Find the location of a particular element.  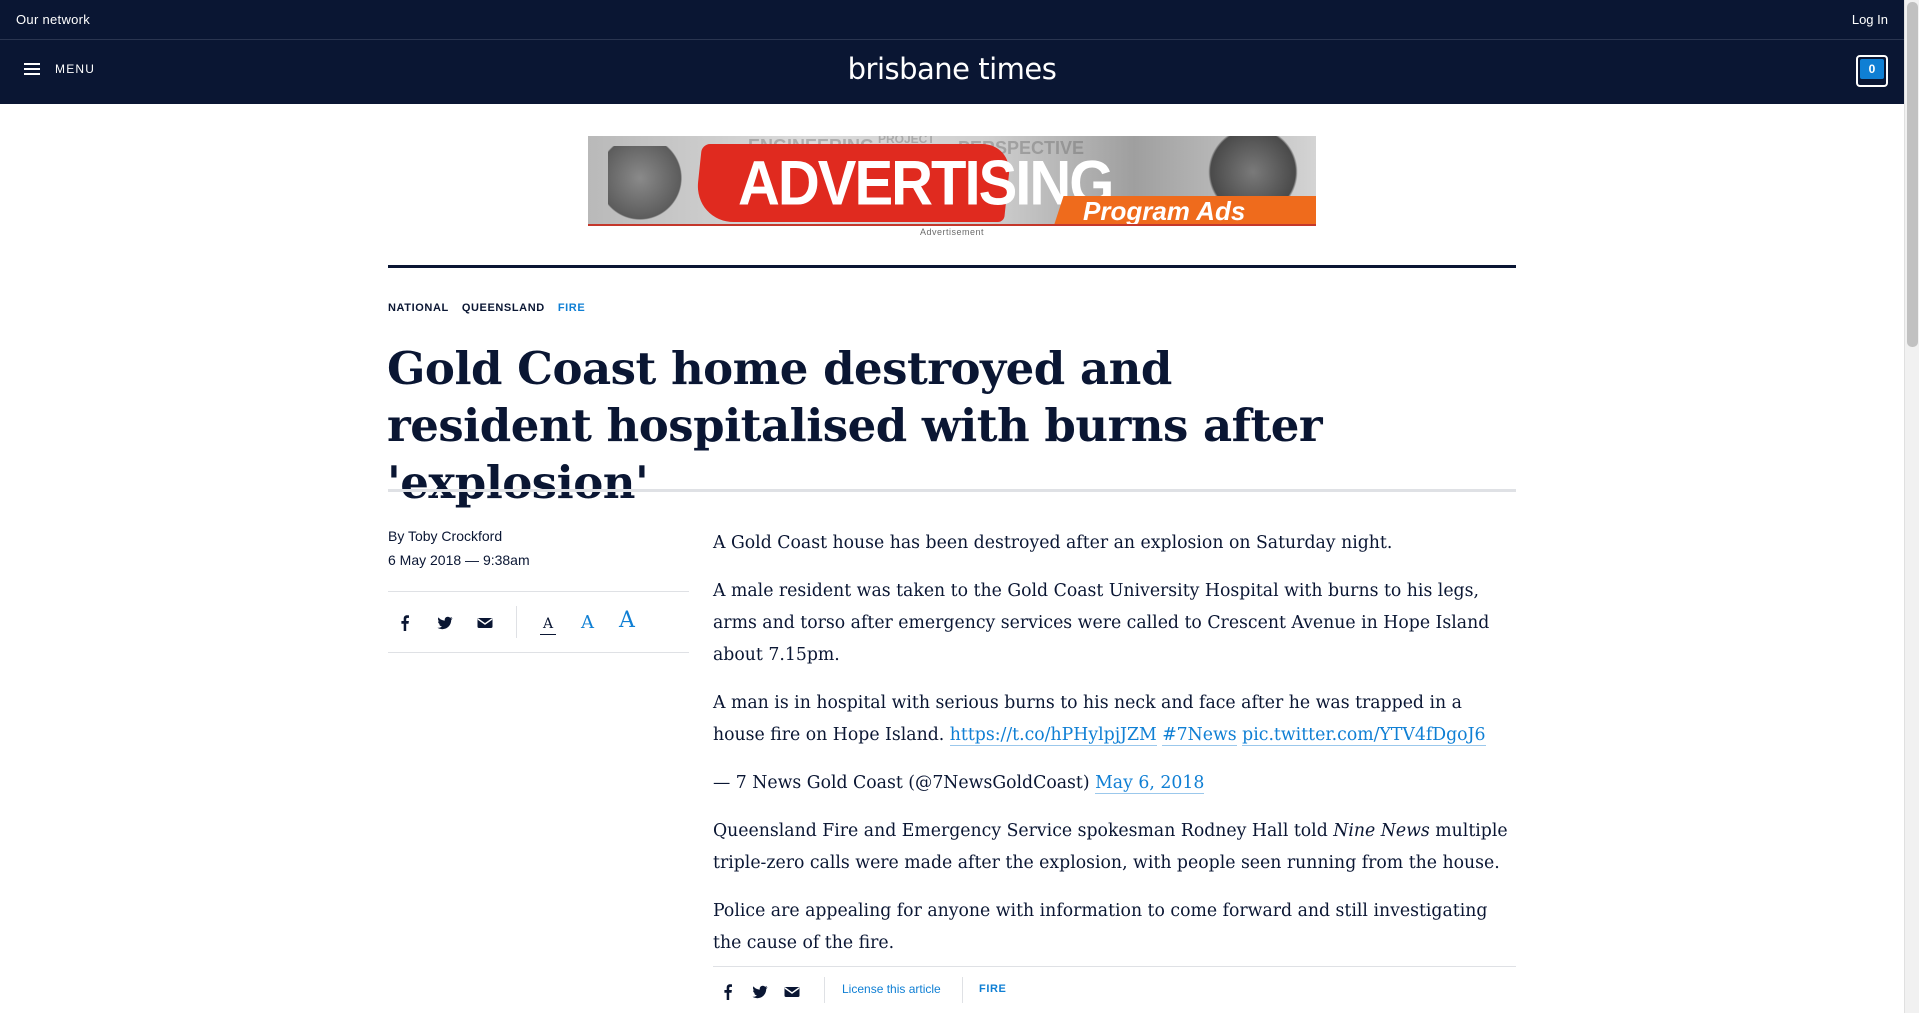

cart-button: 0 is located at coordinates (1872, 71).